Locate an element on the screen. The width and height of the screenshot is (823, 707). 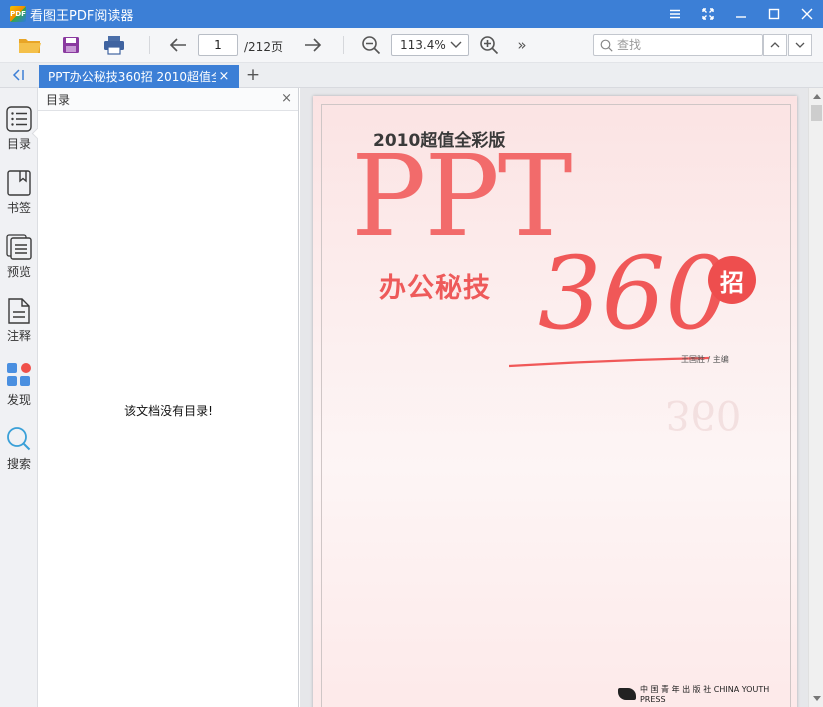
sidebar-item-label: 预览 is located at coordinates (18, 272).